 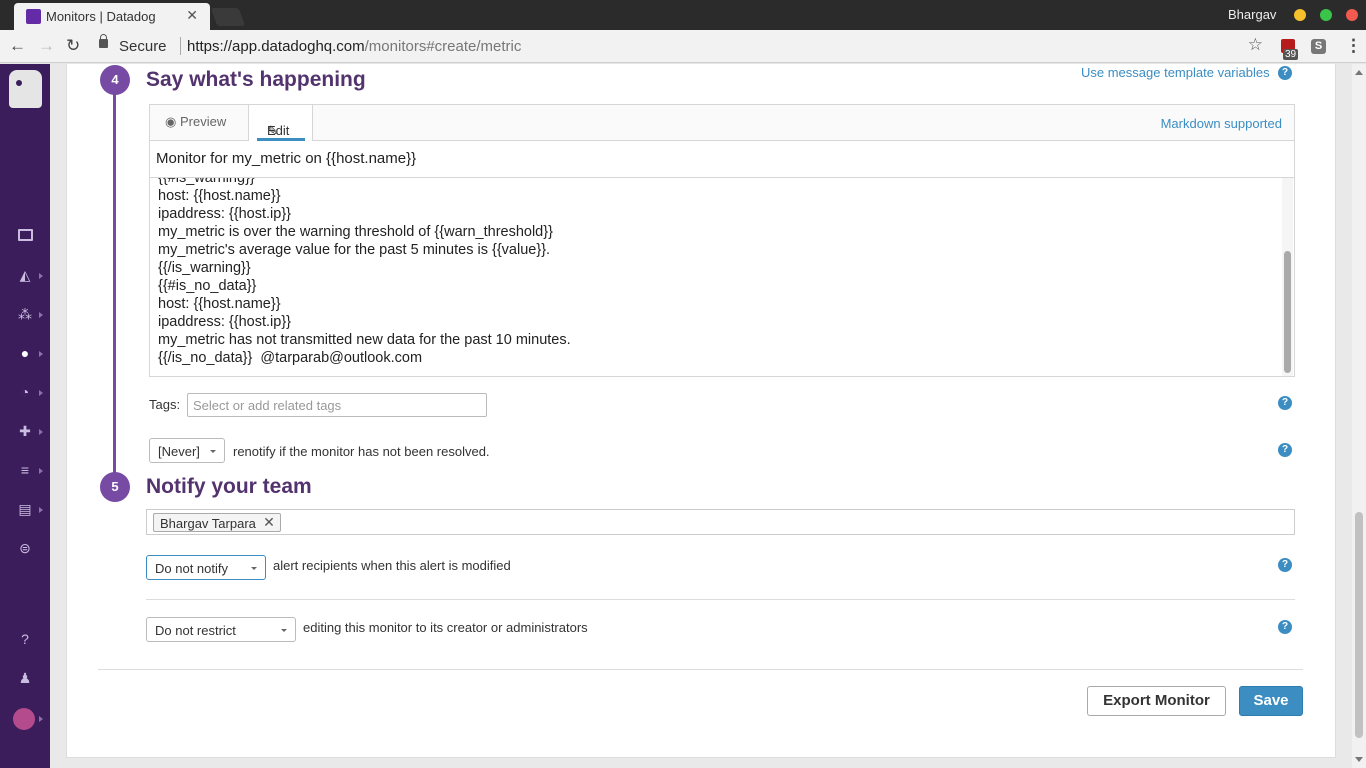 What do you see at coordinates (25, 236) in the screenshot?
I see `events-icon` at bounding box center [25, 236].